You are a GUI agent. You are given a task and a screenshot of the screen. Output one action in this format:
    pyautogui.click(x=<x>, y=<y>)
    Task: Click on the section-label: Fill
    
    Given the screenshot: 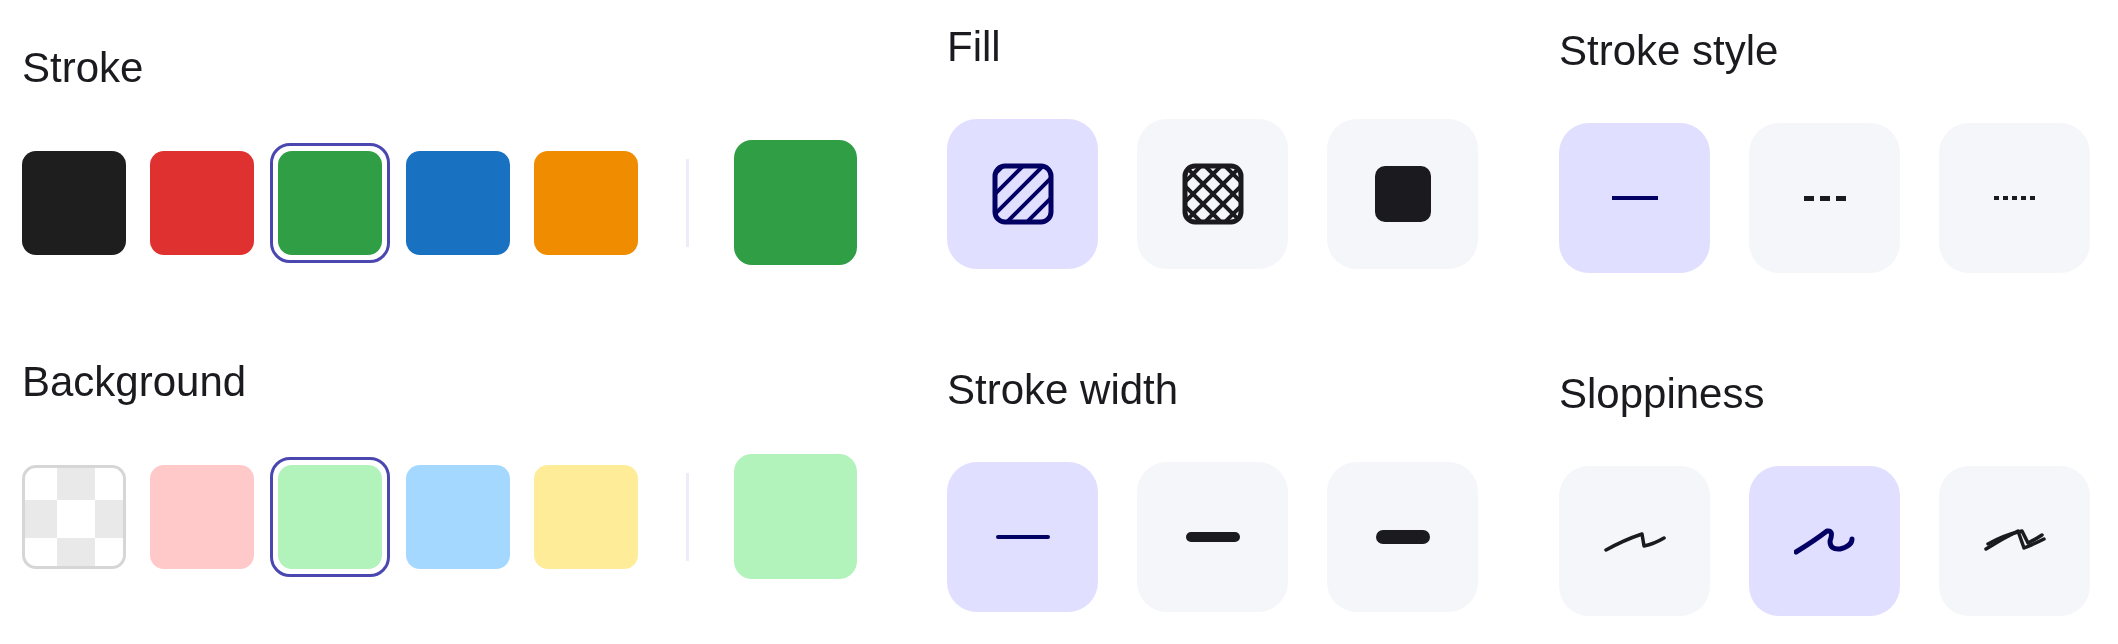 What is the action you would take?
    pyautogui.click(x=974, y=47)
    